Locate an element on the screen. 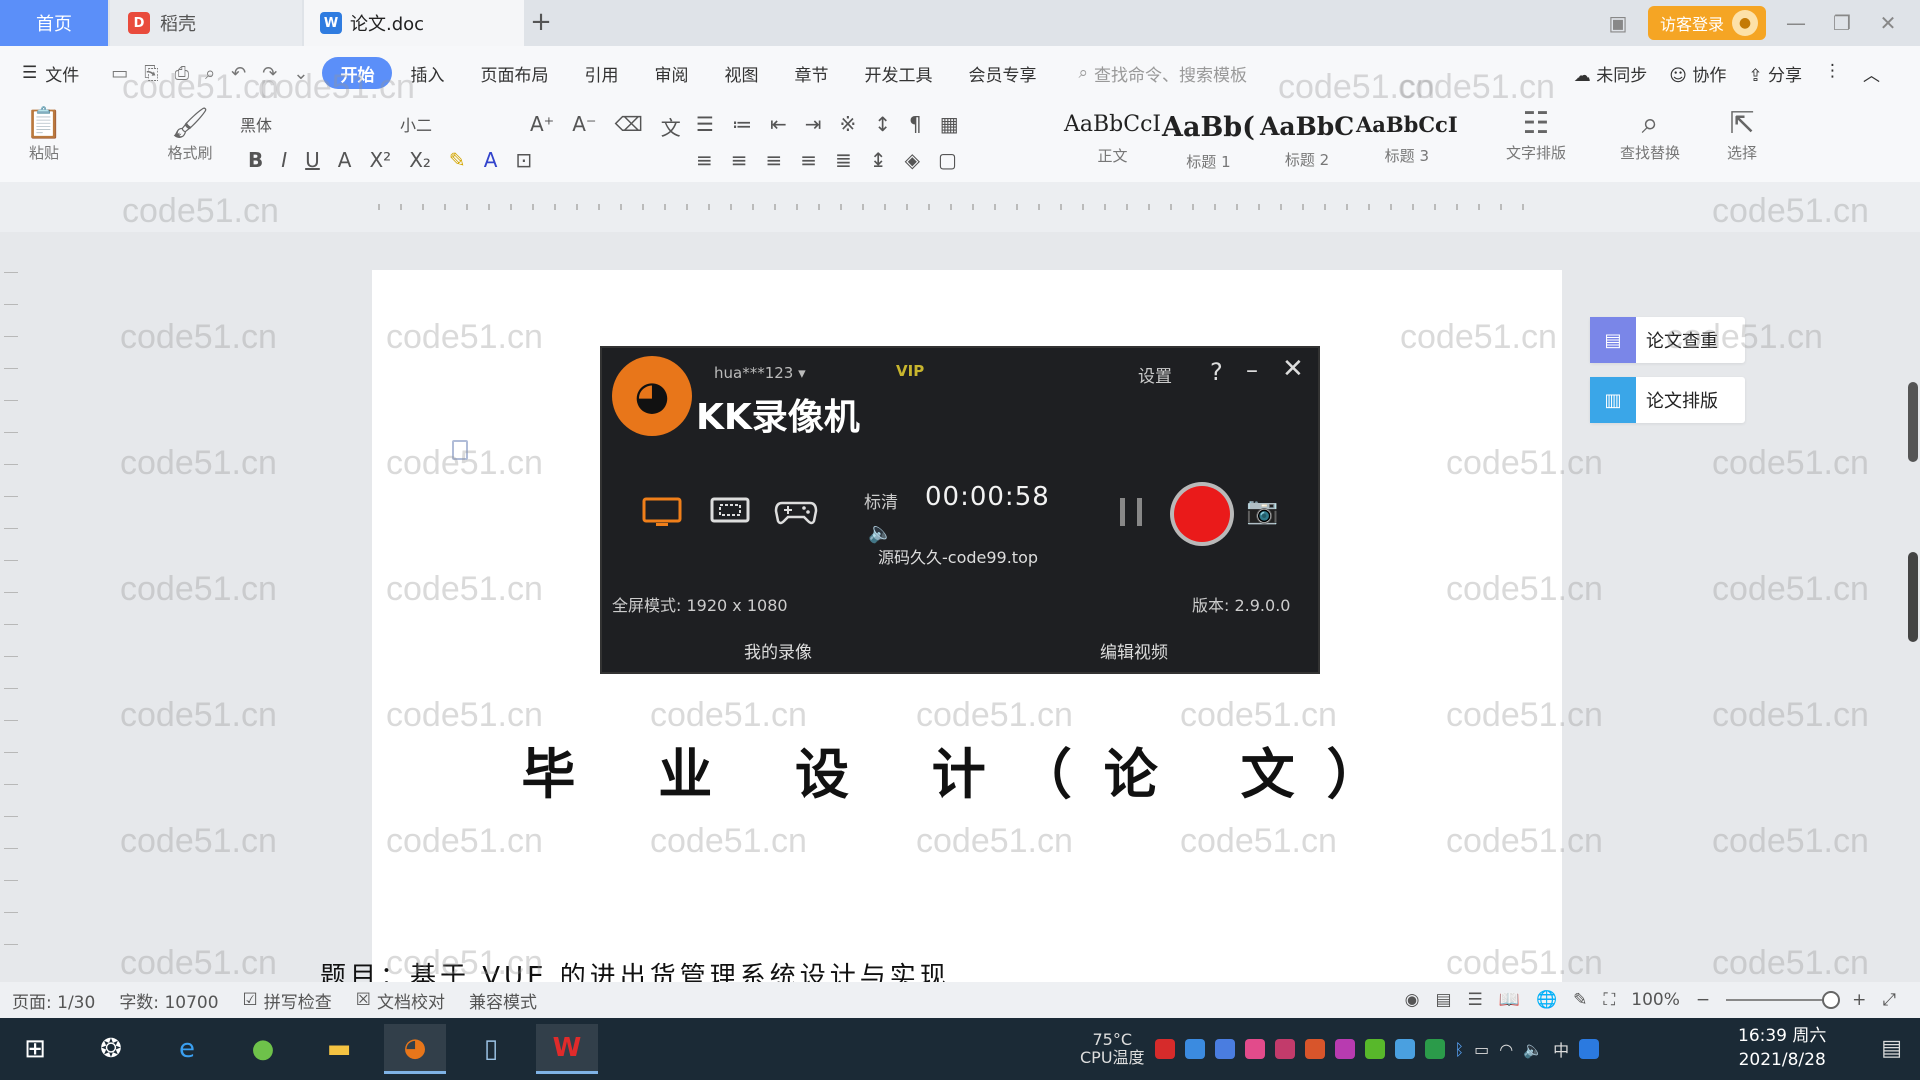 The height and width of the screenshot is (1080, 1920). close-icon: ✕ is located at coordinates (1293, 369).